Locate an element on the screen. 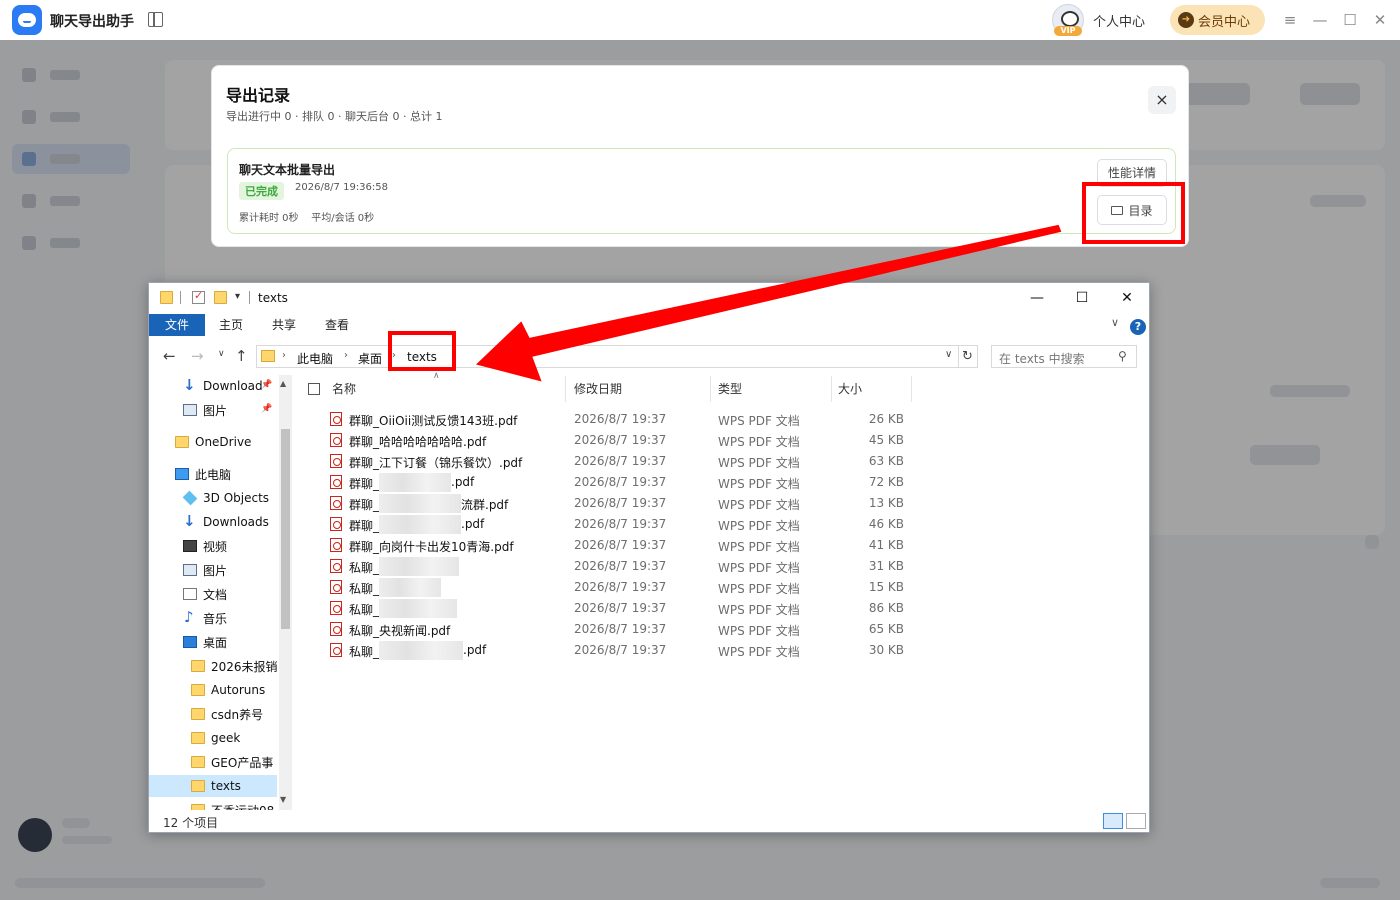 Image resolution: width=1400 pixels, height=900 pixels. breadcrumb-item: 桌面 is located at coordinates (370, 358).